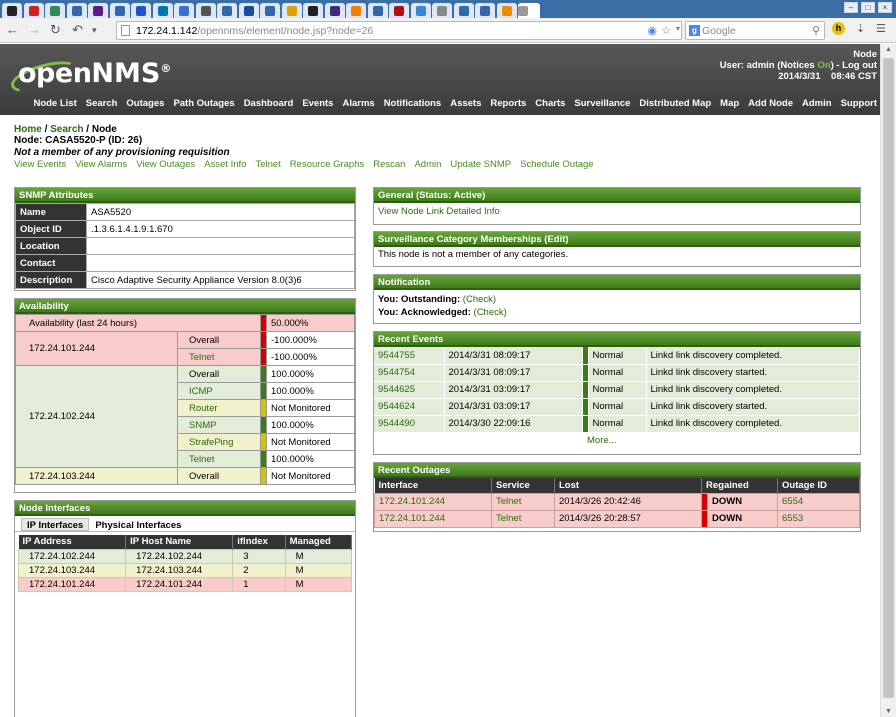  I want to click on node-action-link: Resource Graphs, so click(327, 164).